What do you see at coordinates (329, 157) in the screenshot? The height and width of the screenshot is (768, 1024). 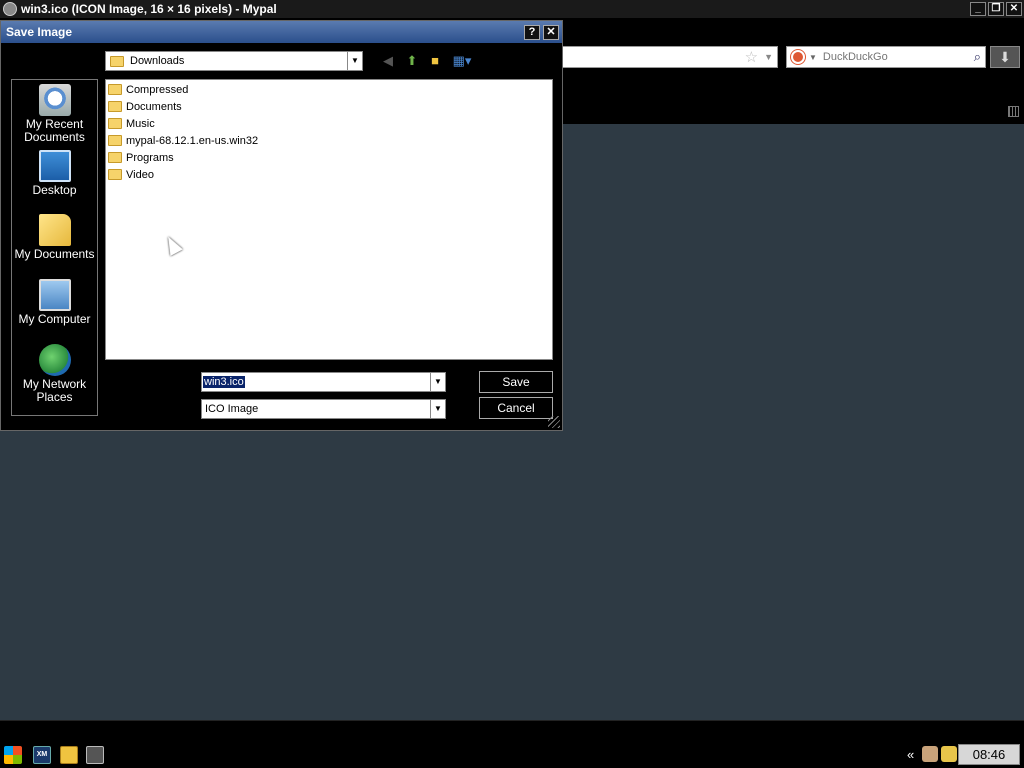 I see `list-item: Programs` at bounding box center [329, 157].